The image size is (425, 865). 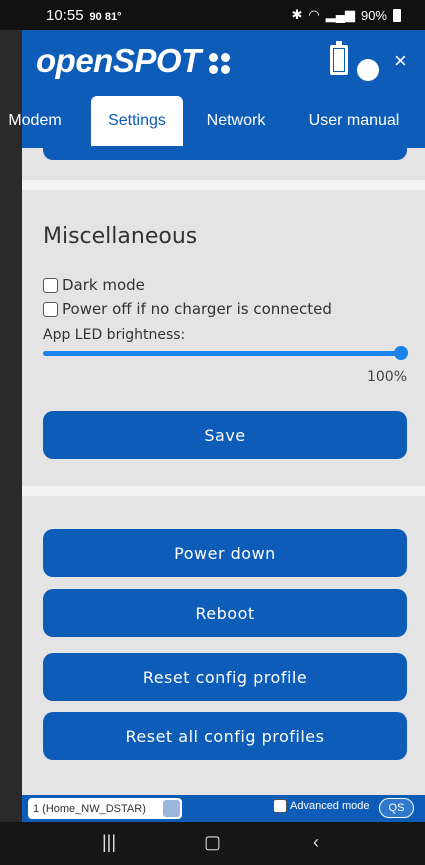 I want to click on brightness-value: 100%, so click(x=386, y=377).